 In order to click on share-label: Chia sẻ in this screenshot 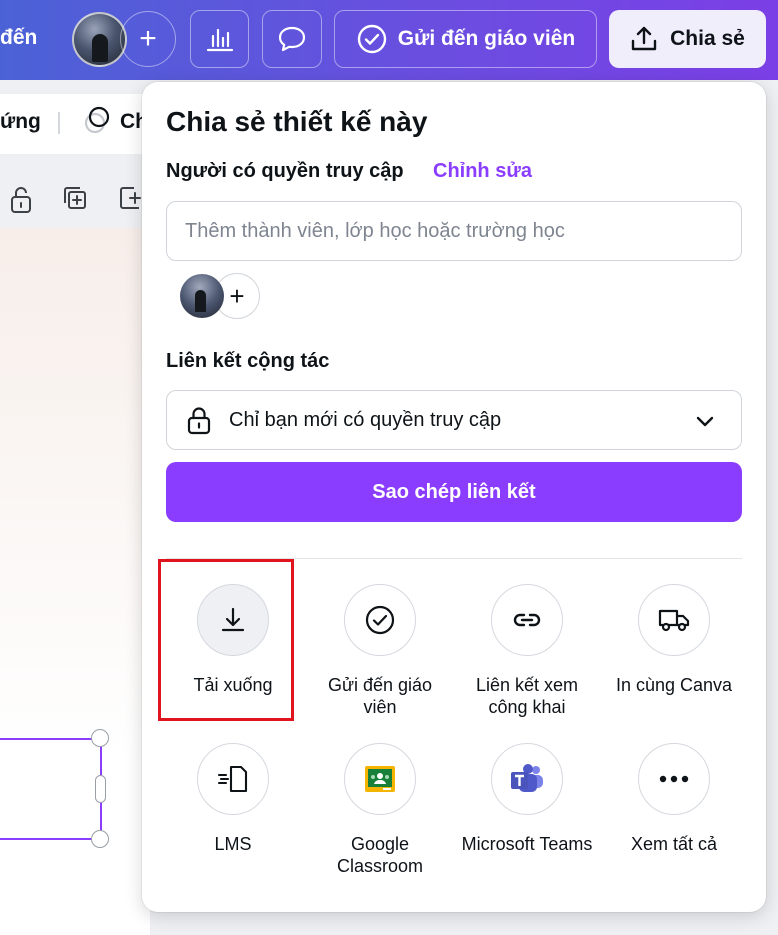, I will do `click(707, 38)`.